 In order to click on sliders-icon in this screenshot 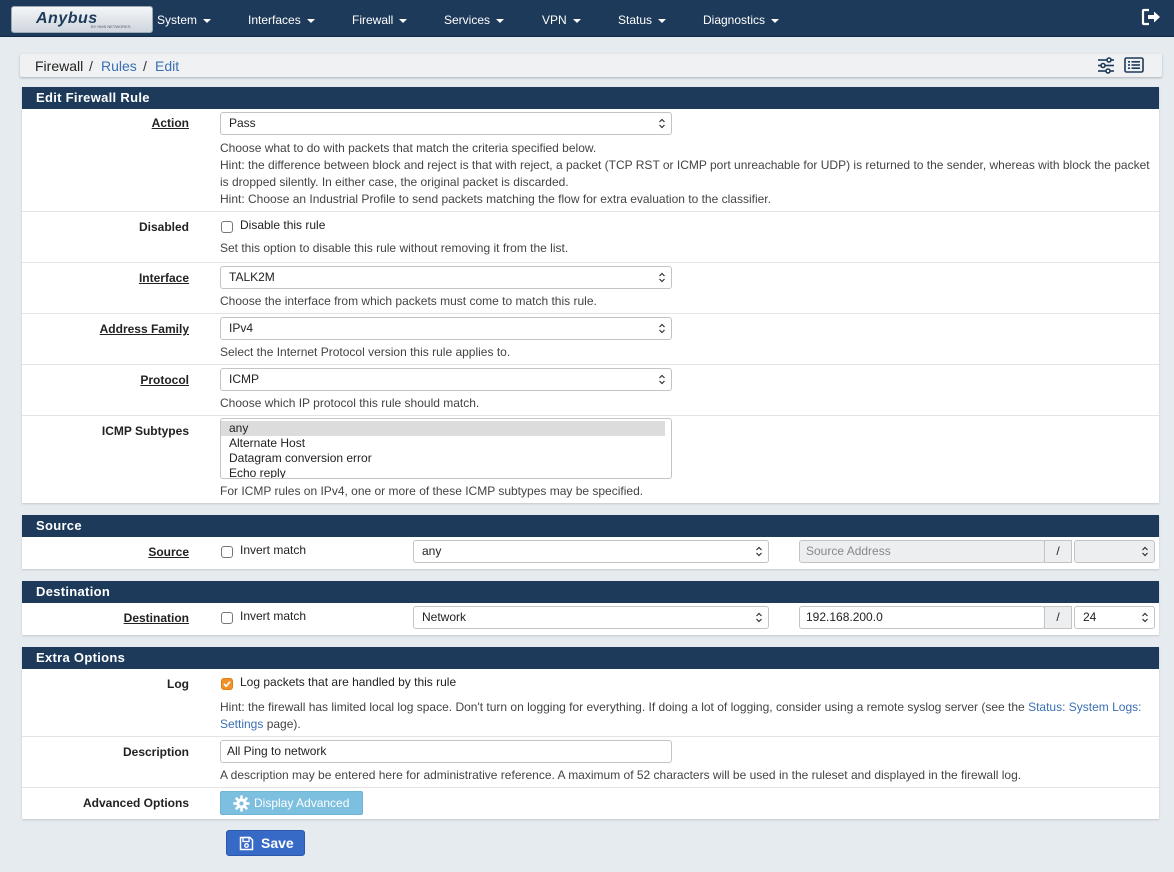, I will do `click(1106, 65)`.